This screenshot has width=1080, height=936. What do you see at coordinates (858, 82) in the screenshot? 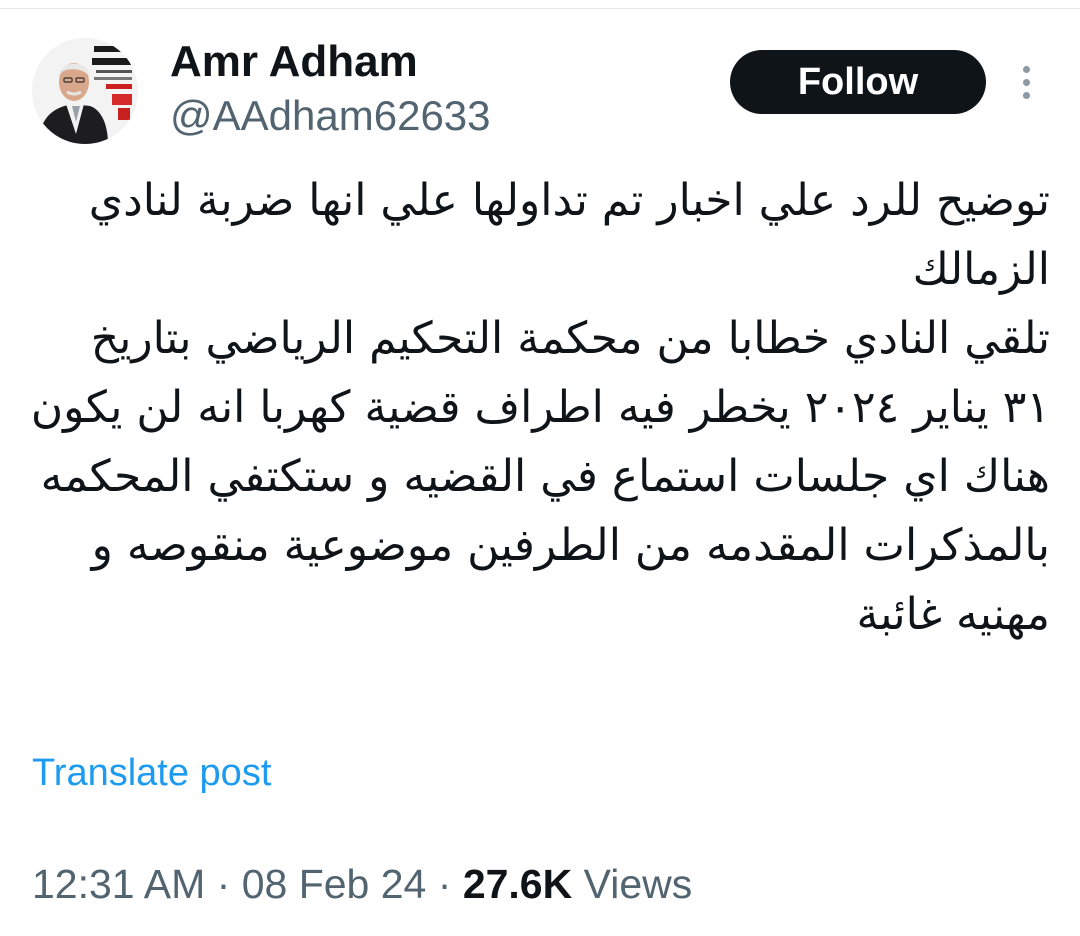
I see `follow-button: Follow` at bounding box center [858, 82].